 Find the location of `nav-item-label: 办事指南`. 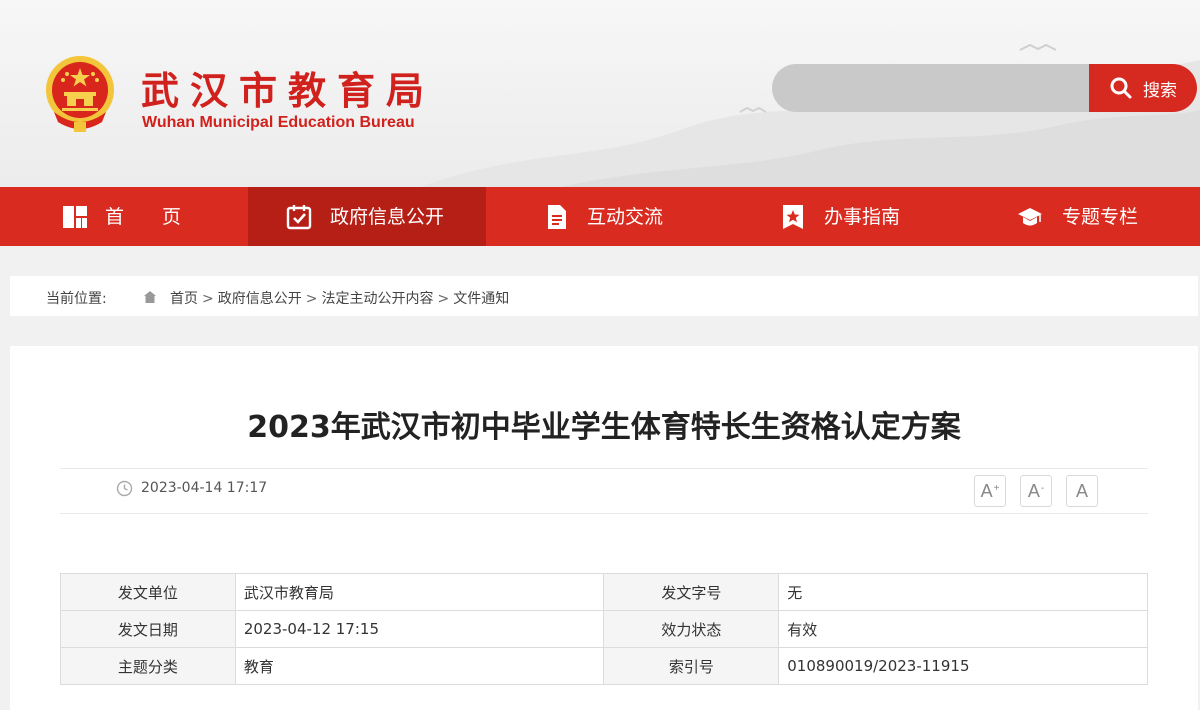

nav-item-label: 办事指南 is located at coordinates (862, 217).